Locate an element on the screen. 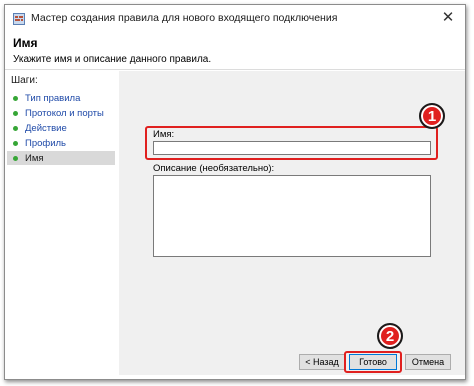  header-divider is located at coordinates (235, 69).